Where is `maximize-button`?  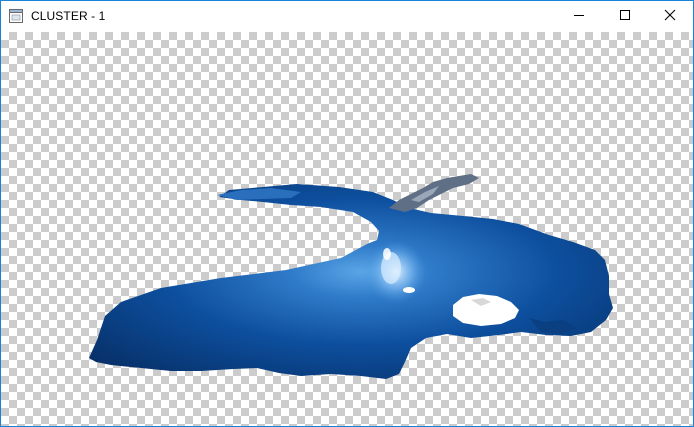 maximize-button is located at coordinates (625, 16).